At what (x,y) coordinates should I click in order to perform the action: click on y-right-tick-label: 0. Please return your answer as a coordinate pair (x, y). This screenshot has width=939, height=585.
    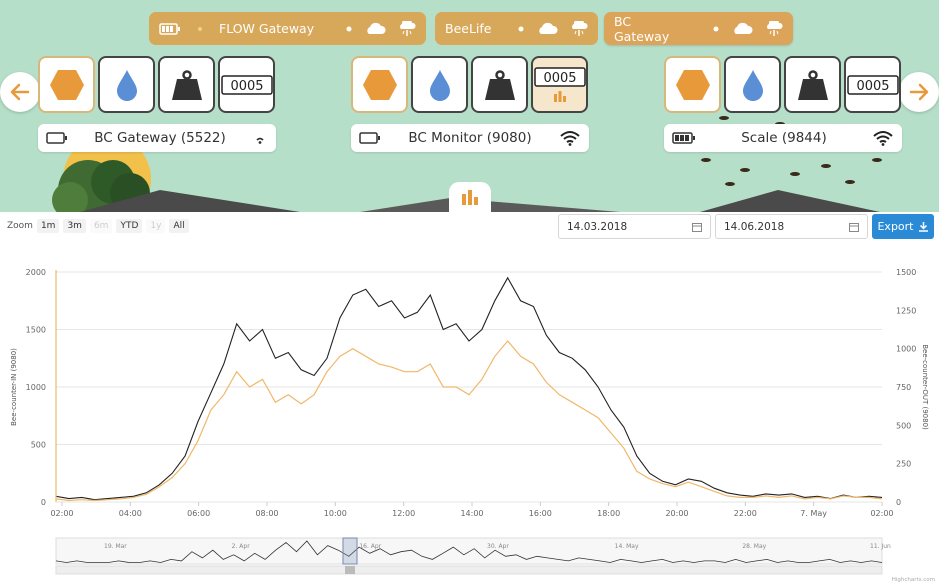
    Looking at the image, I should click on (898, 502).